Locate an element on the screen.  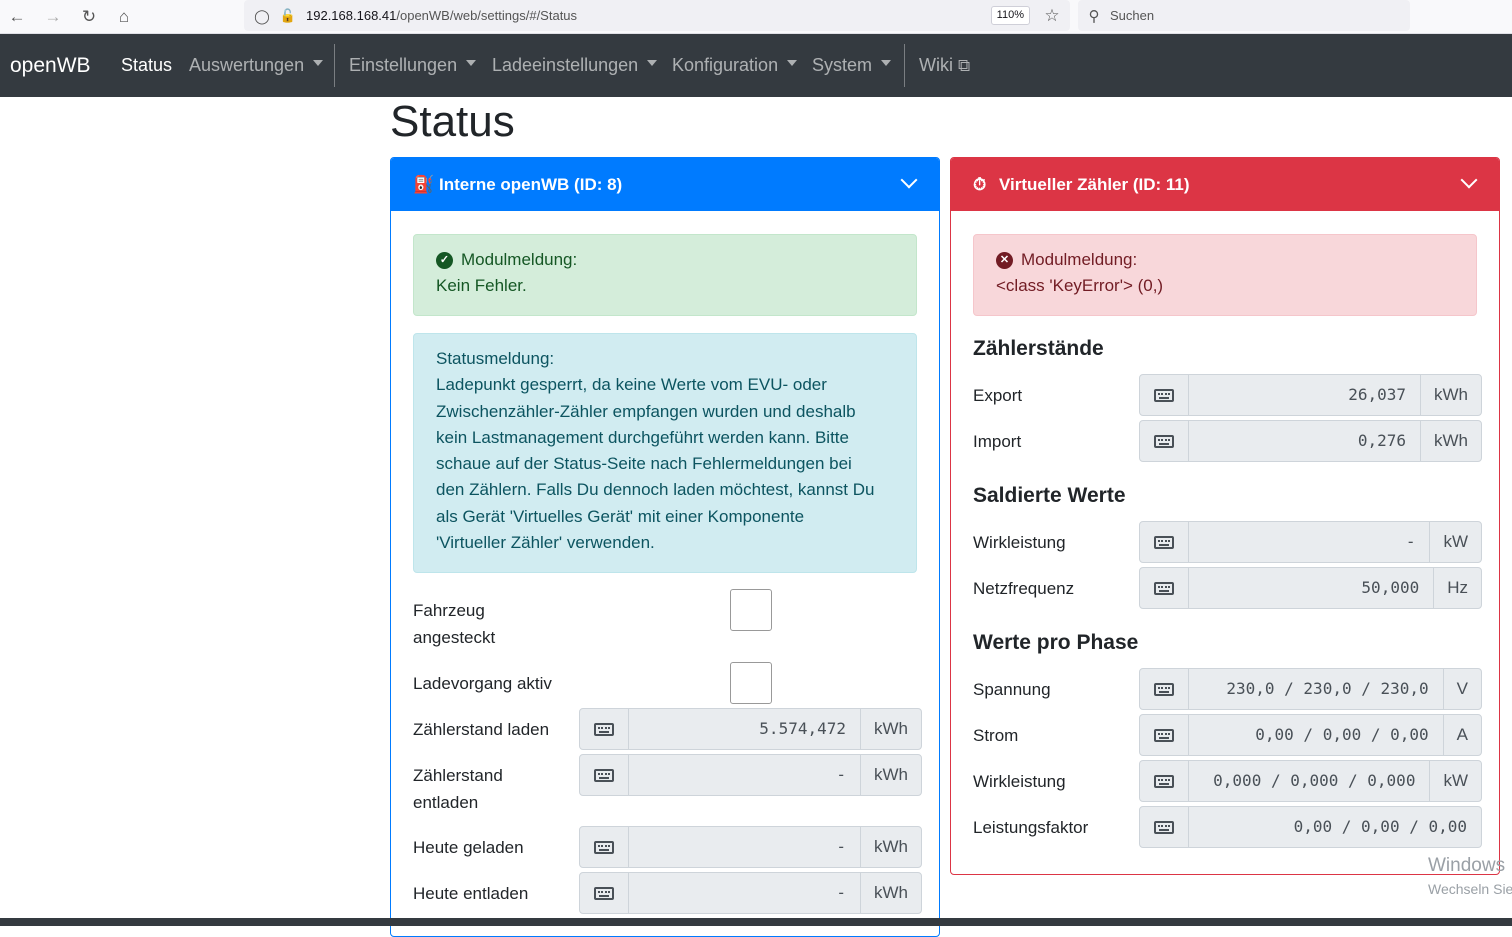
nav-status: Status is located at coordinates (146, 65).